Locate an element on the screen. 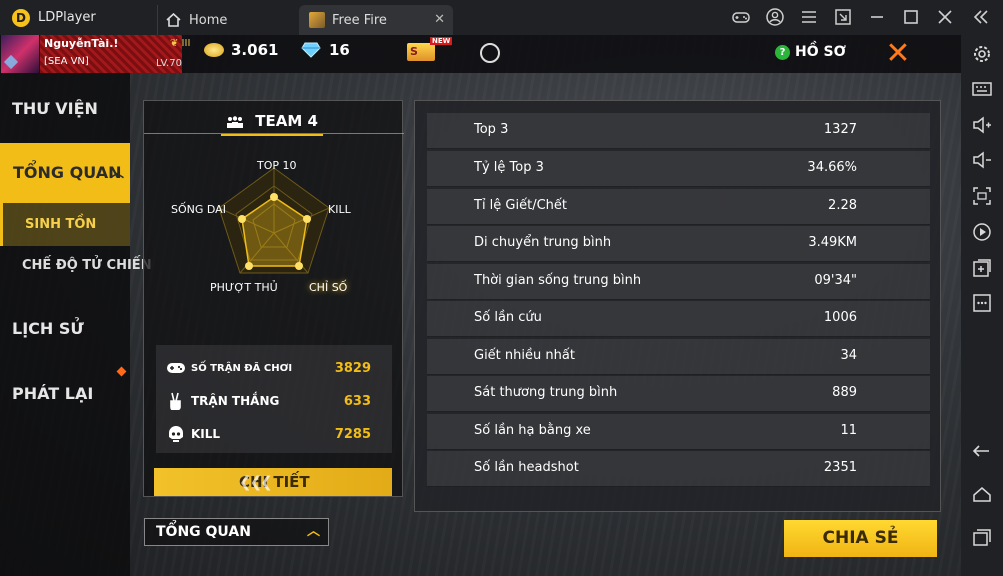 Image resolution: width=1003 pixels, height=576 pixels. kills-label: KILL is located at coordinates (206, 434).